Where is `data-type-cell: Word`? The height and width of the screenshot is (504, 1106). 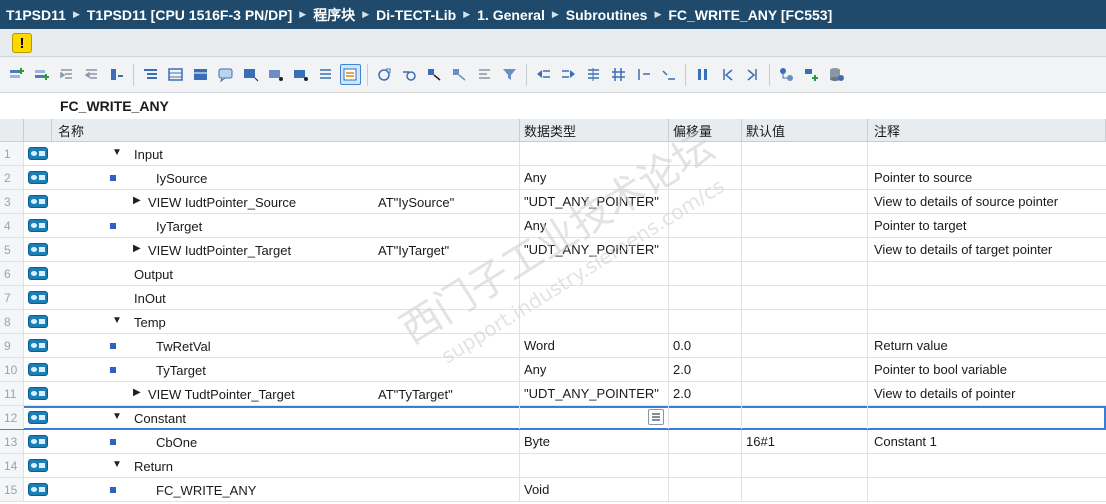 data-type-cell: Word is located at coordinates (594, 345).